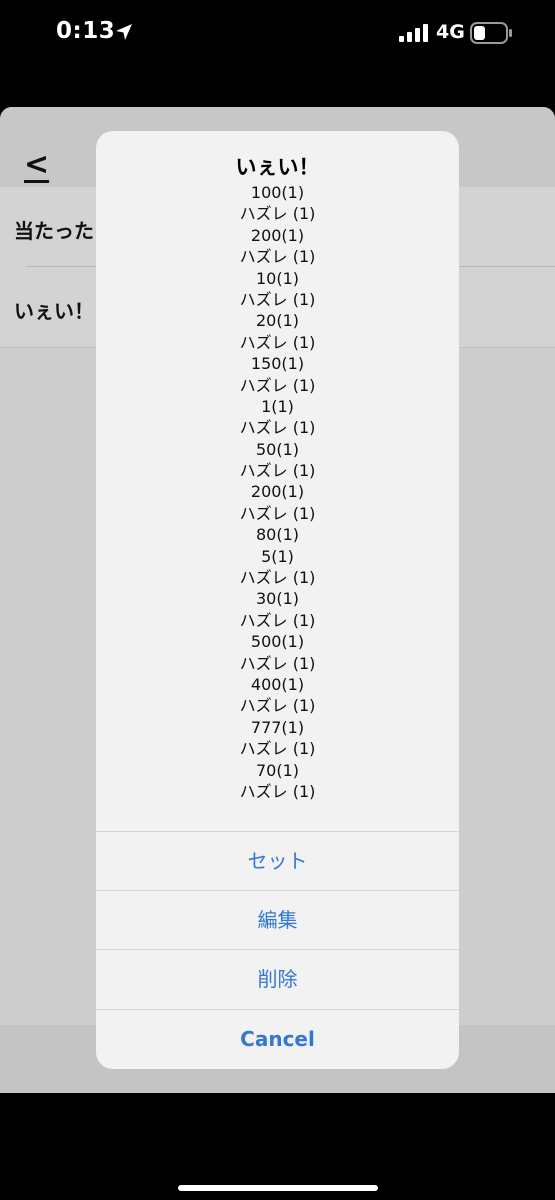 This screenshot has height=1200, width=555. I want to click on message-line: 70(1), so click(277, 770).